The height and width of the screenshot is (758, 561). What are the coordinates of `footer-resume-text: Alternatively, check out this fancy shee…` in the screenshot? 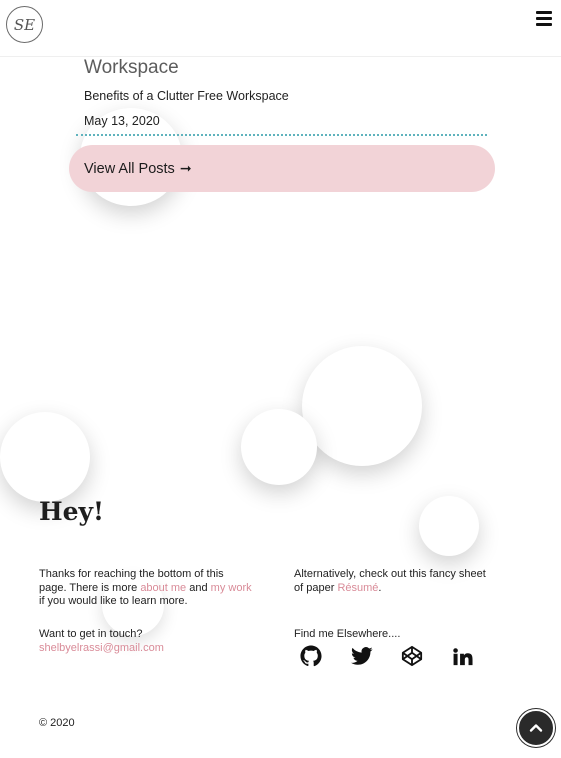 It's located at (390, 581).